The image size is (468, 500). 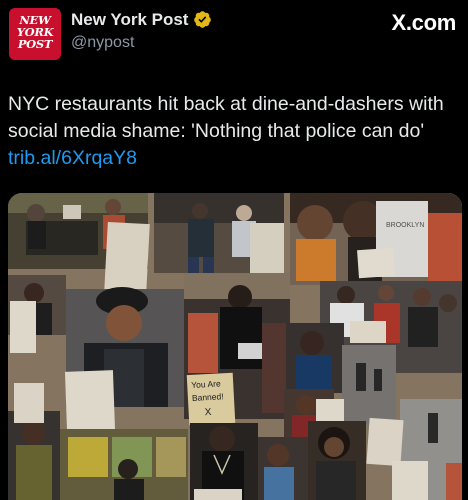 What do you see at coordinates (35, 44) in the screenshot?
I see `avatar-line-3: POST` at bounding box center [35, 44].